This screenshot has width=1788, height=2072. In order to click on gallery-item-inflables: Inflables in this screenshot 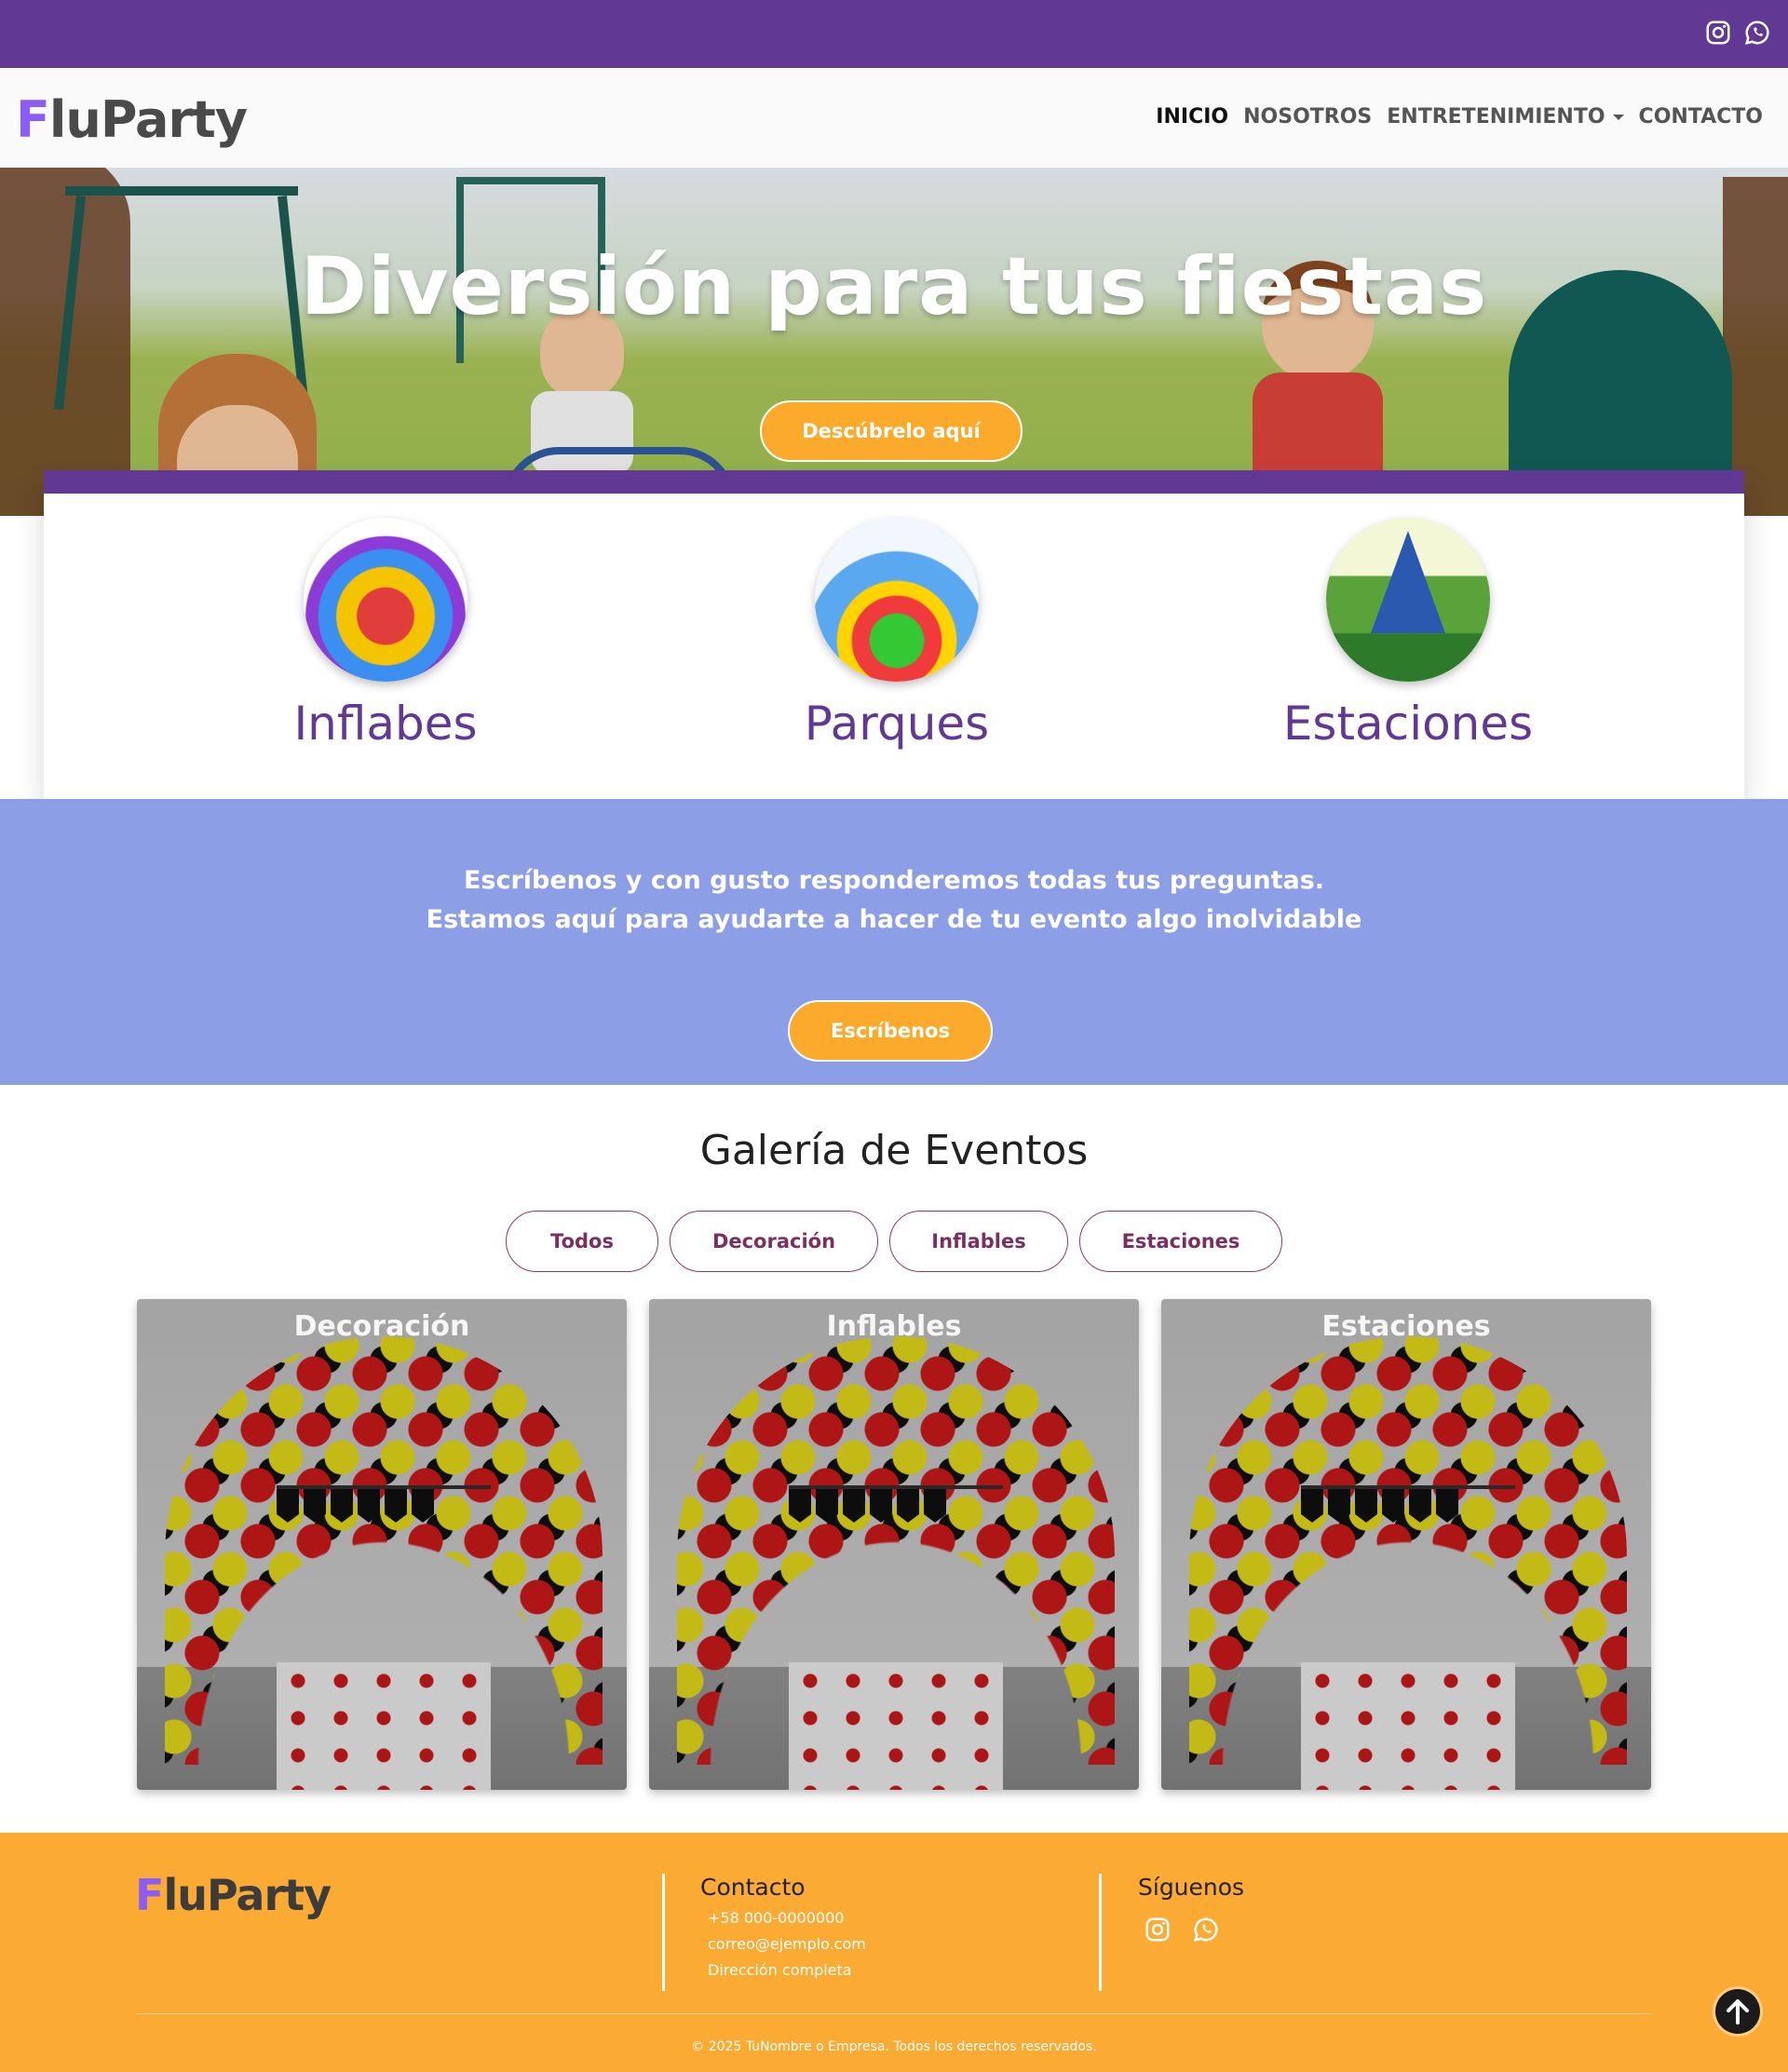, I will do `click(894, 1544)`.